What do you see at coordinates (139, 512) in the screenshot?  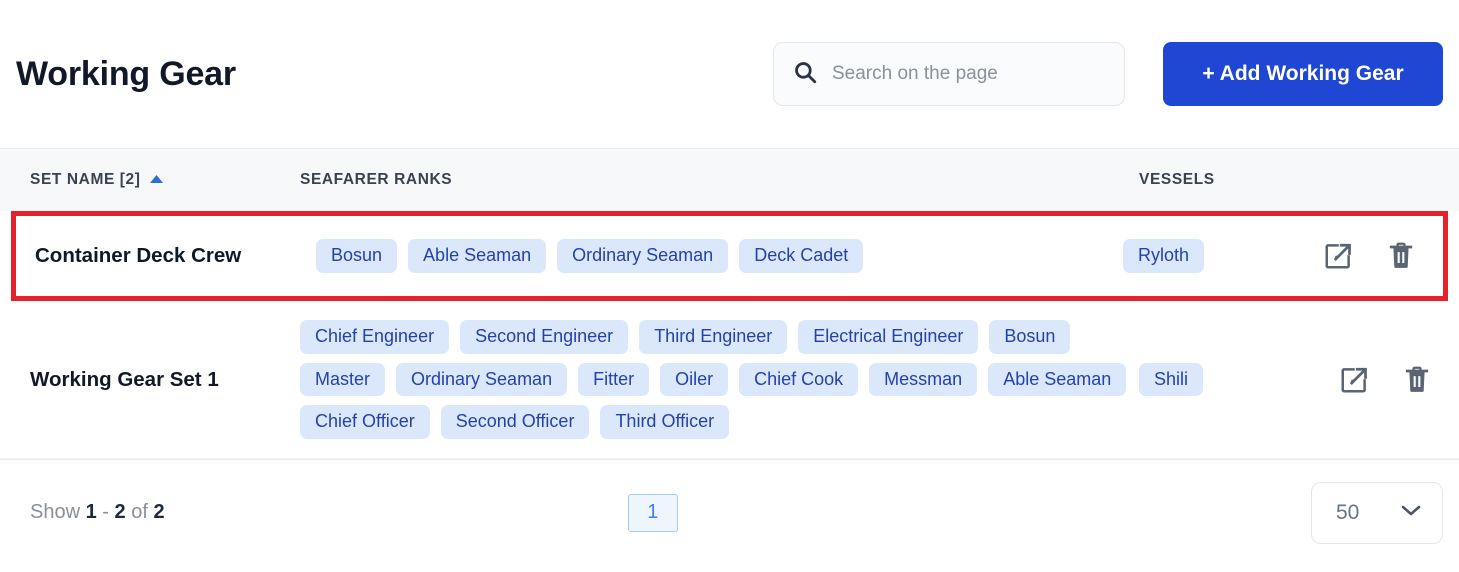 I see `of-label: of` at bounding box center [139, 512].